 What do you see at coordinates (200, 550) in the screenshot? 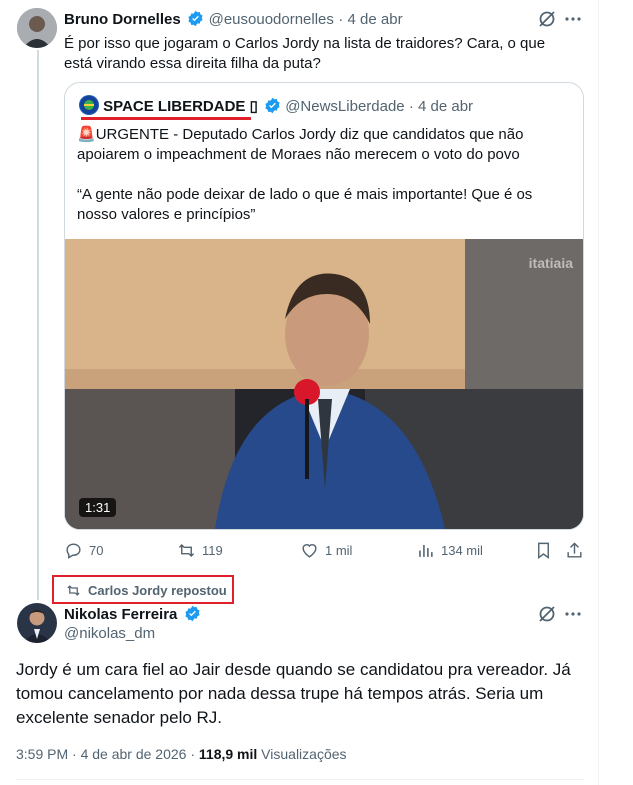
I see `repost-button: 119` at bounding box center [200, 550].